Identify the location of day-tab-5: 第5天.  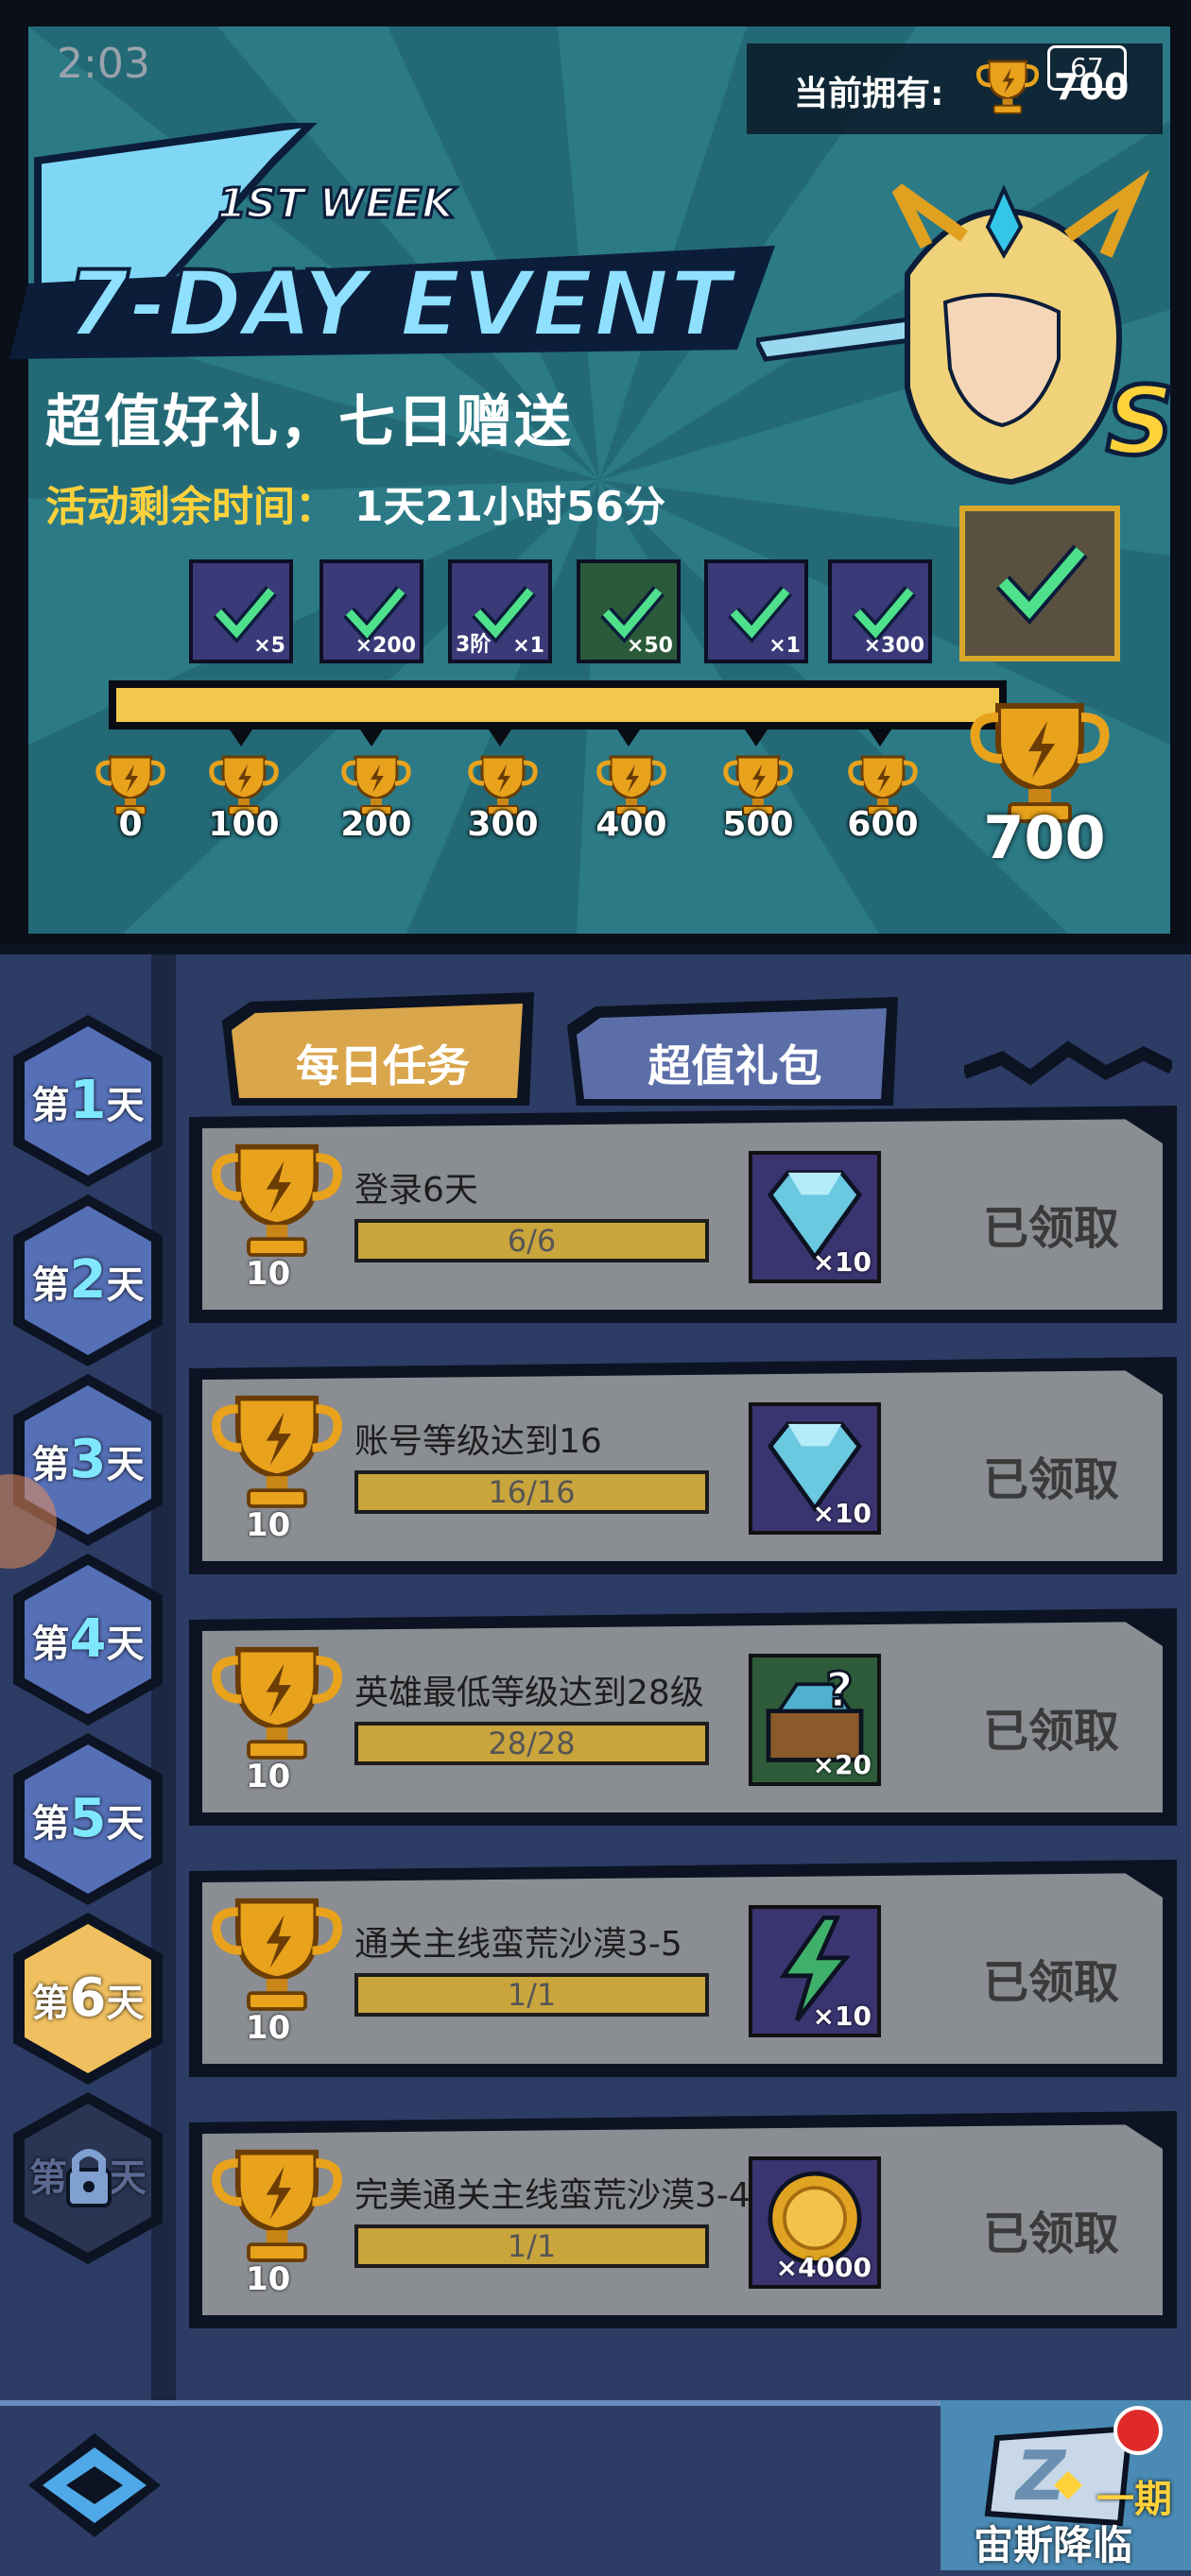
(88, 1819).